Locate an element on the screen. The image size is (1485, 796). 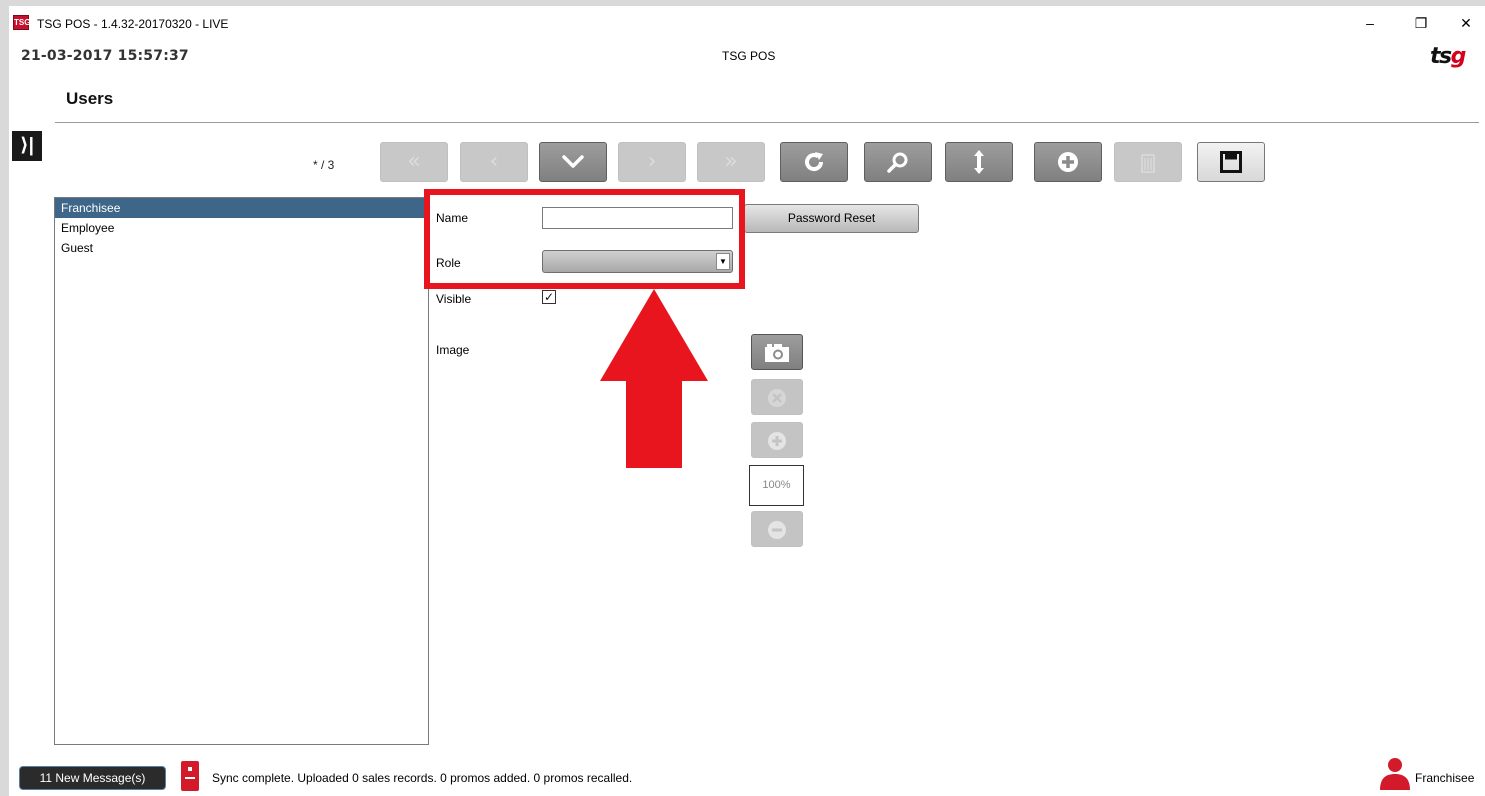
trash-icon is located at coordinates (1148, 163).